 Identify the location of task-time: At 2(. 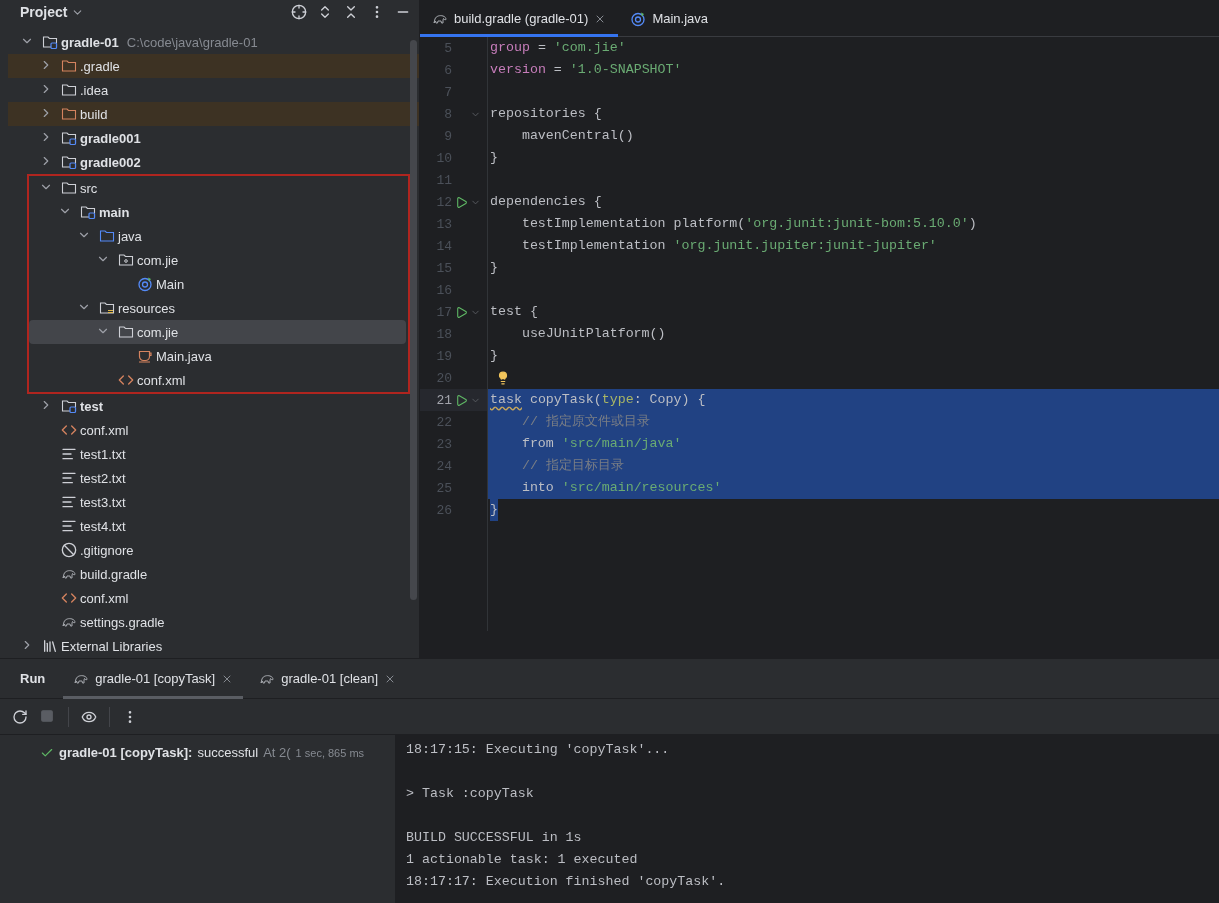
(277, 752).